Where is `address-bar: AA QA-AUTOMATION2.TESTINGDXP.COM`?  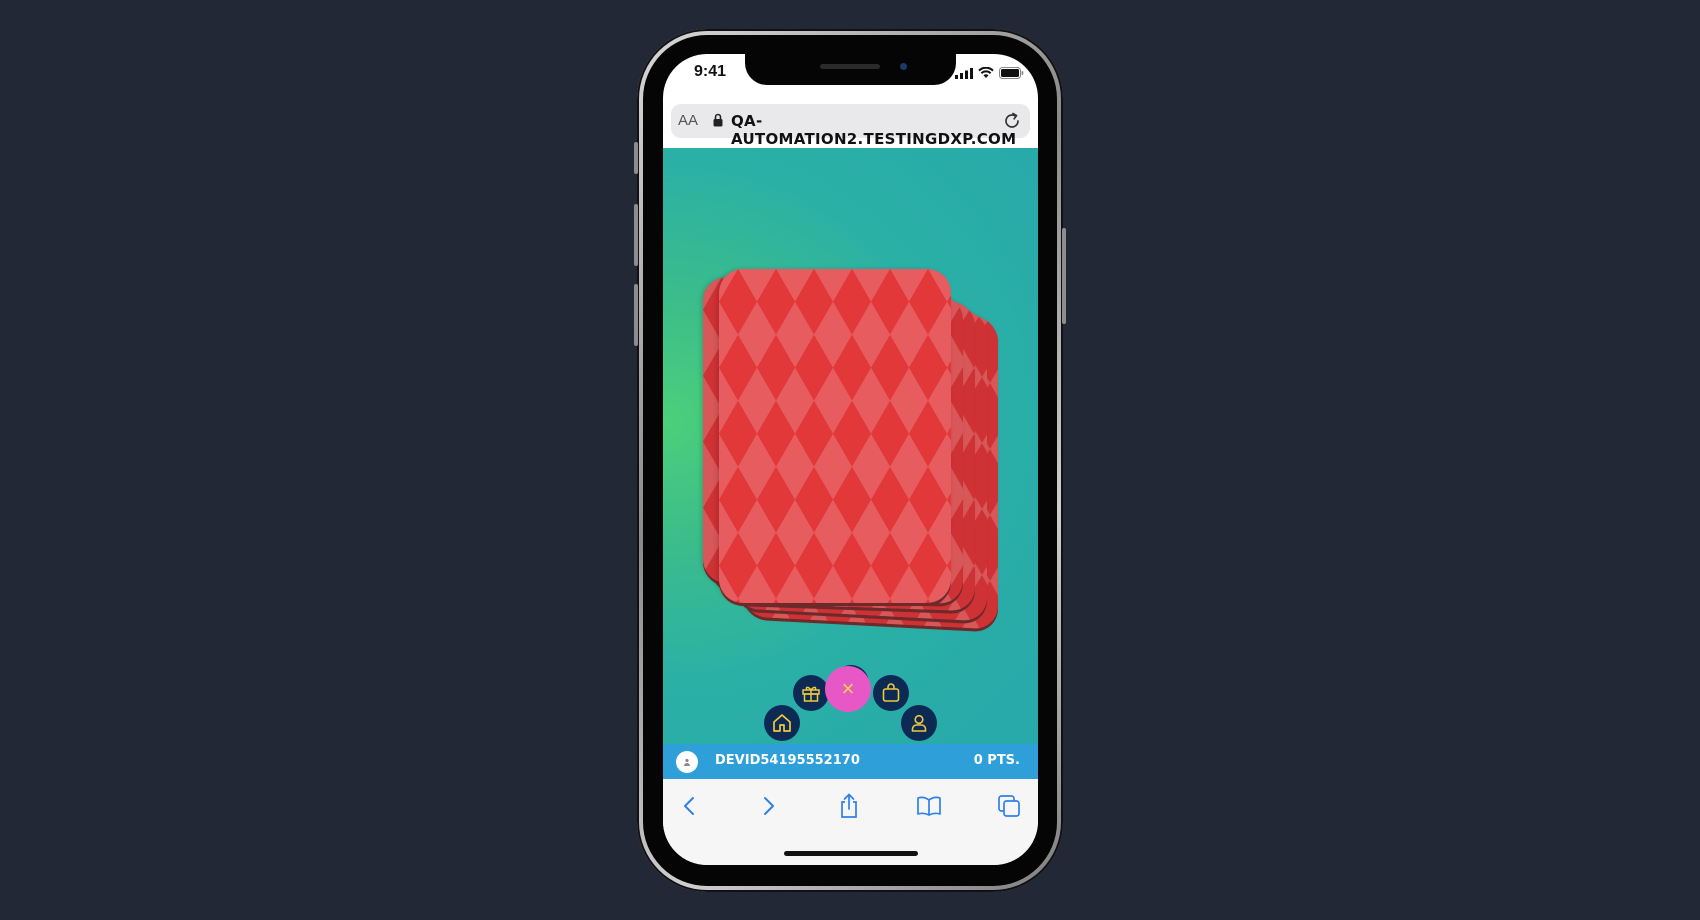
address-bar: AA QA-AUTOMATION2.TESTINGDXP.COM is located at coordinates (850, 126).